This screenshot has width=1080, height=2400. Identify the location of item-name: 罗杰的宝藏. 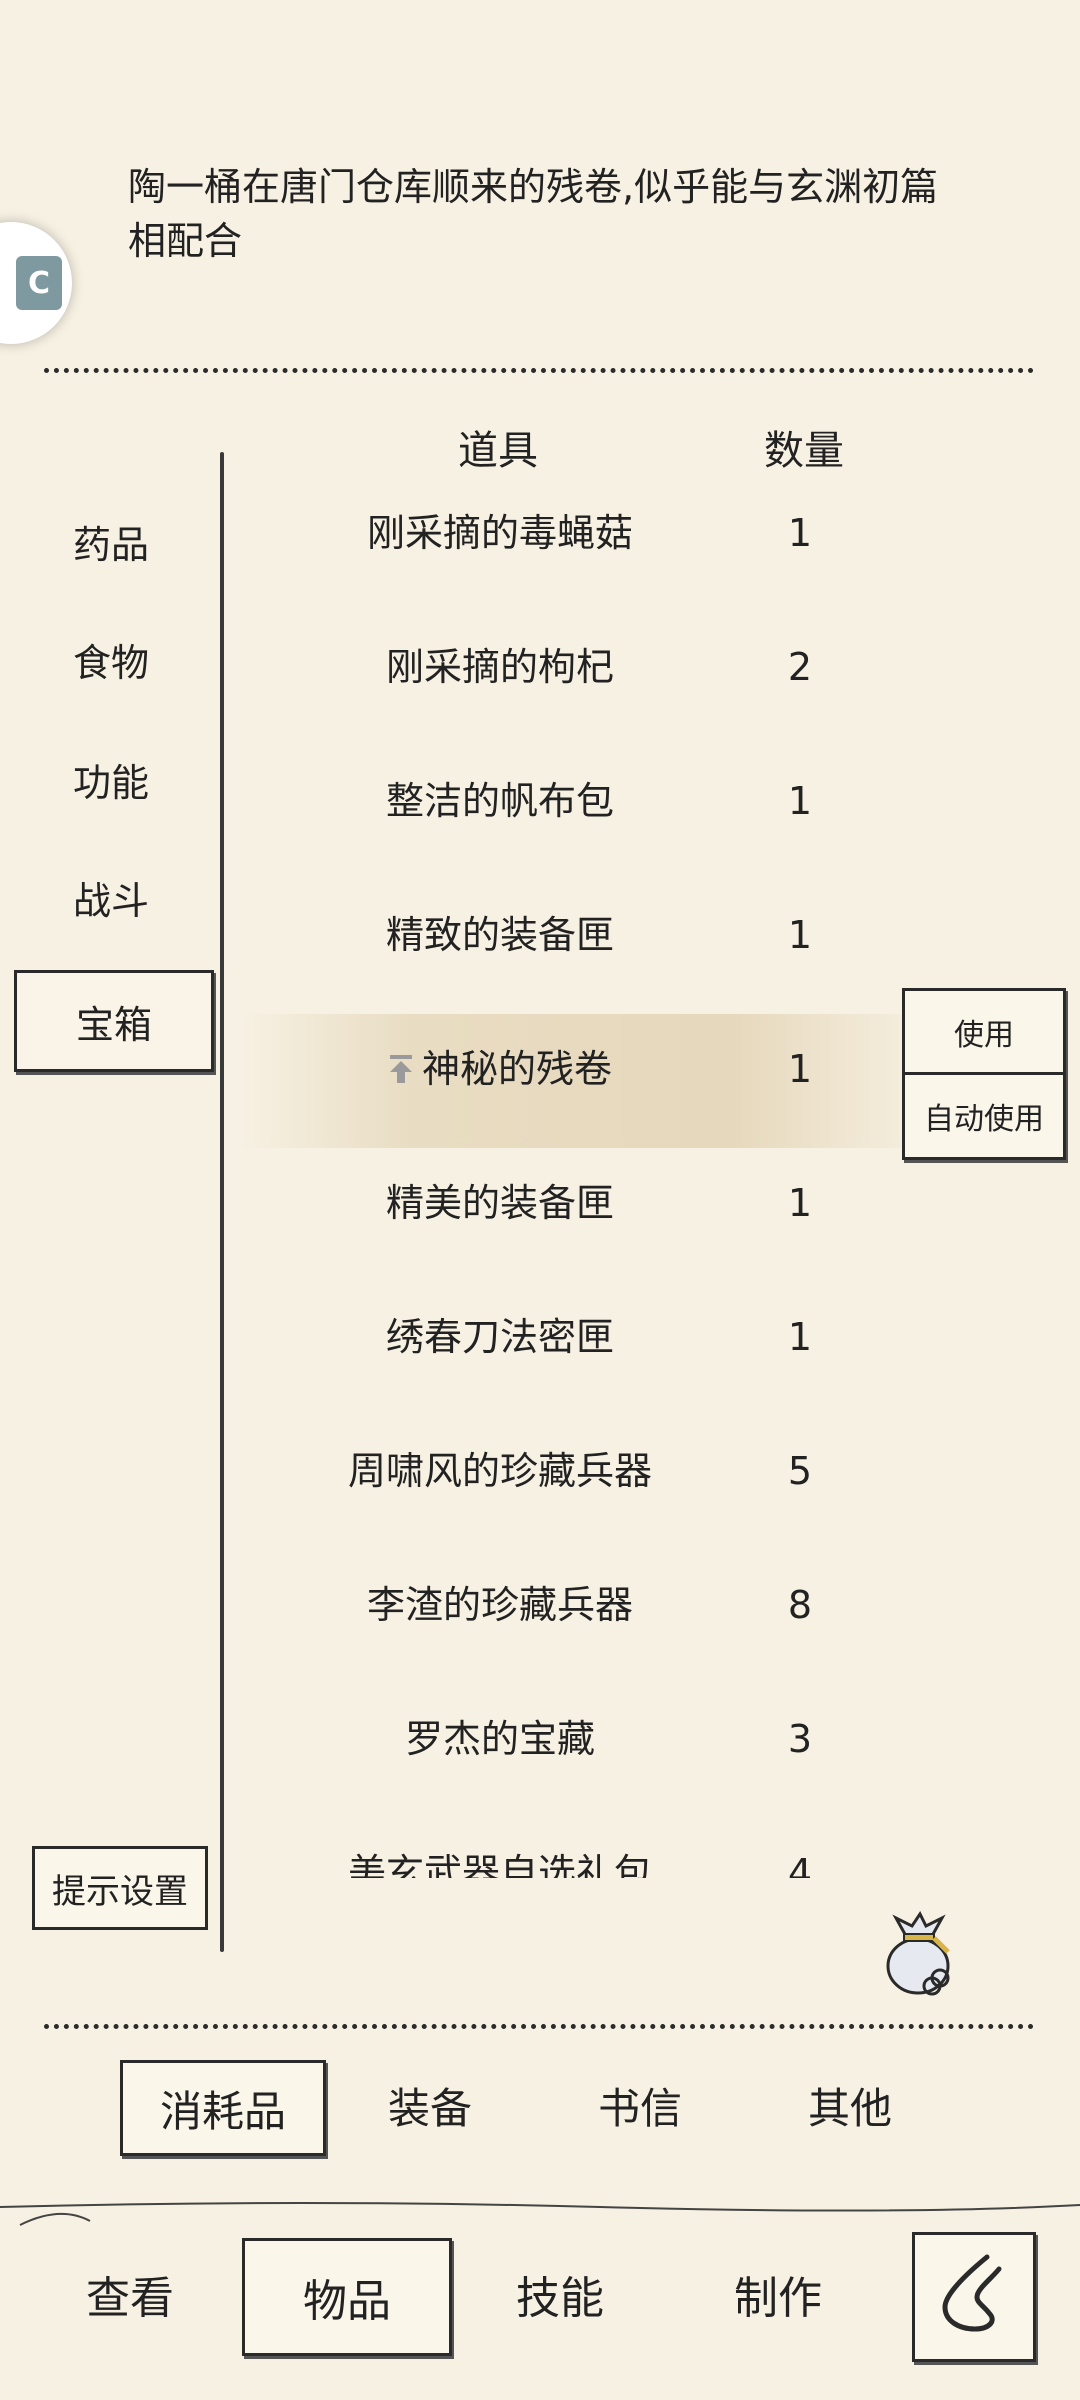
(499, 1739).